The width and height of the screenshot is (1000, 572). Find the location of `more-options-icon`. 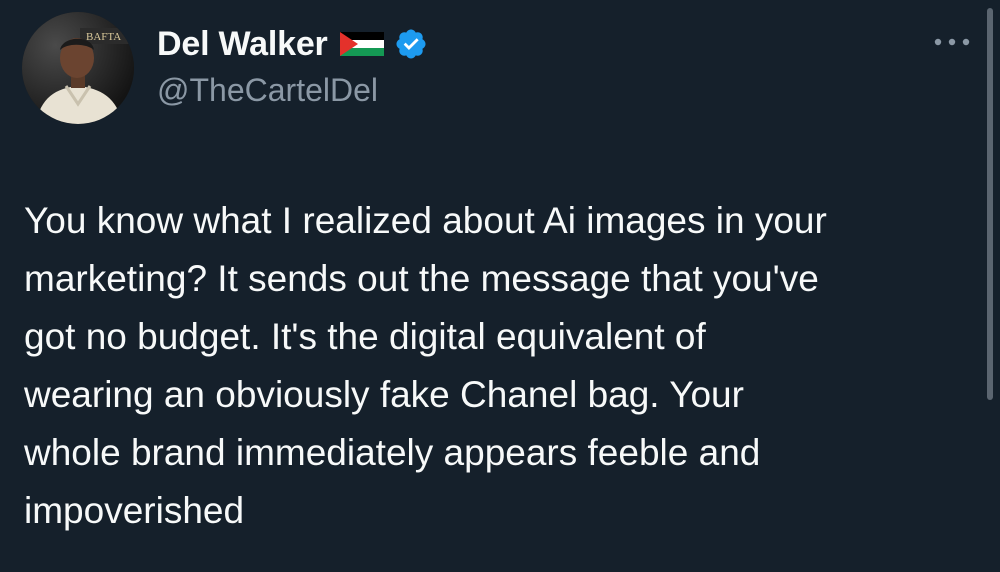

more-options-icon is located at coordinates (952, 42).